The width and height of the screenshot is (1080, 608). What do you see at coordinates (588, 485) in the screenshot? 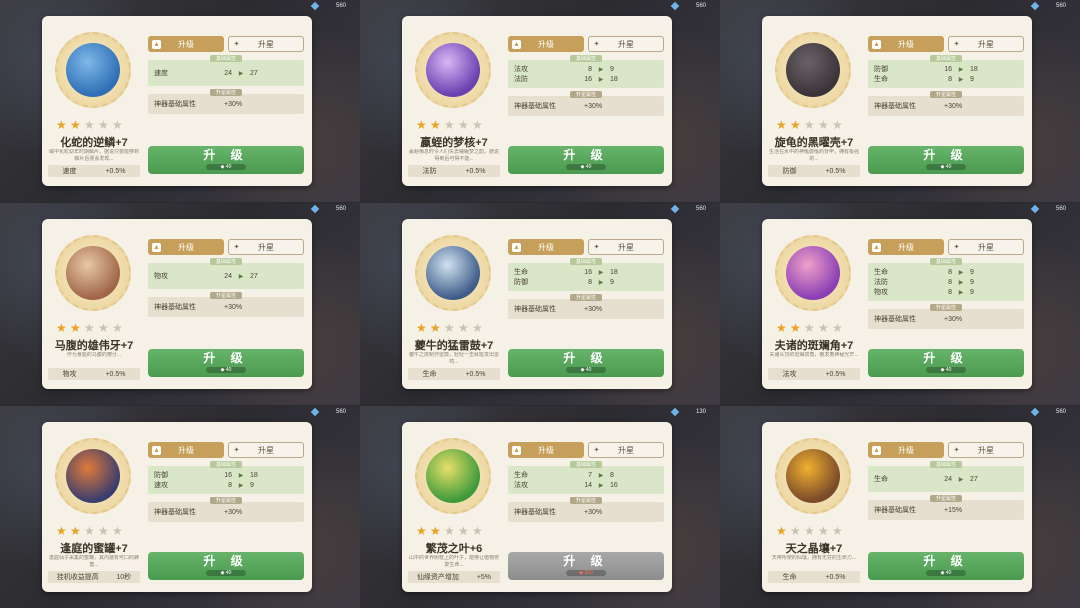
I see `stat-current: 14` at bounding box center [588, 485].